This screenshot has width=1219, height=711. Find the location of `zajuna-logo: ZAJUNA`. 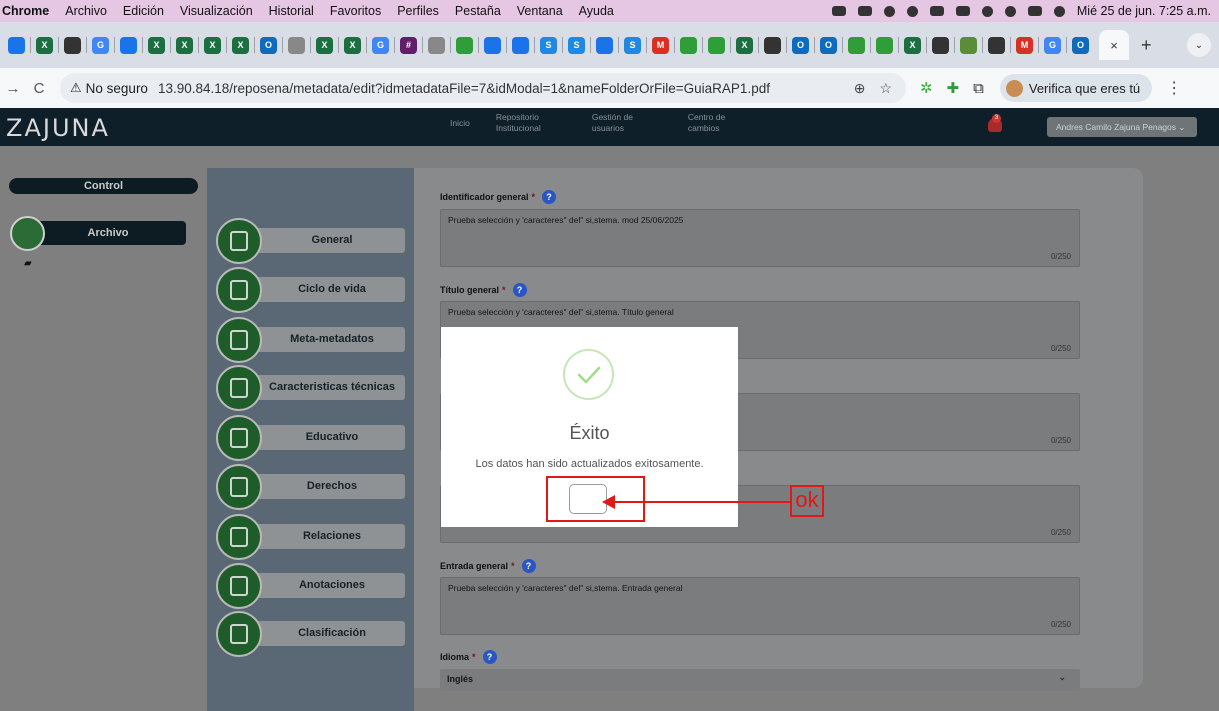

zajuna-logo: ZAJUNA is located at coordinates (58, 128).